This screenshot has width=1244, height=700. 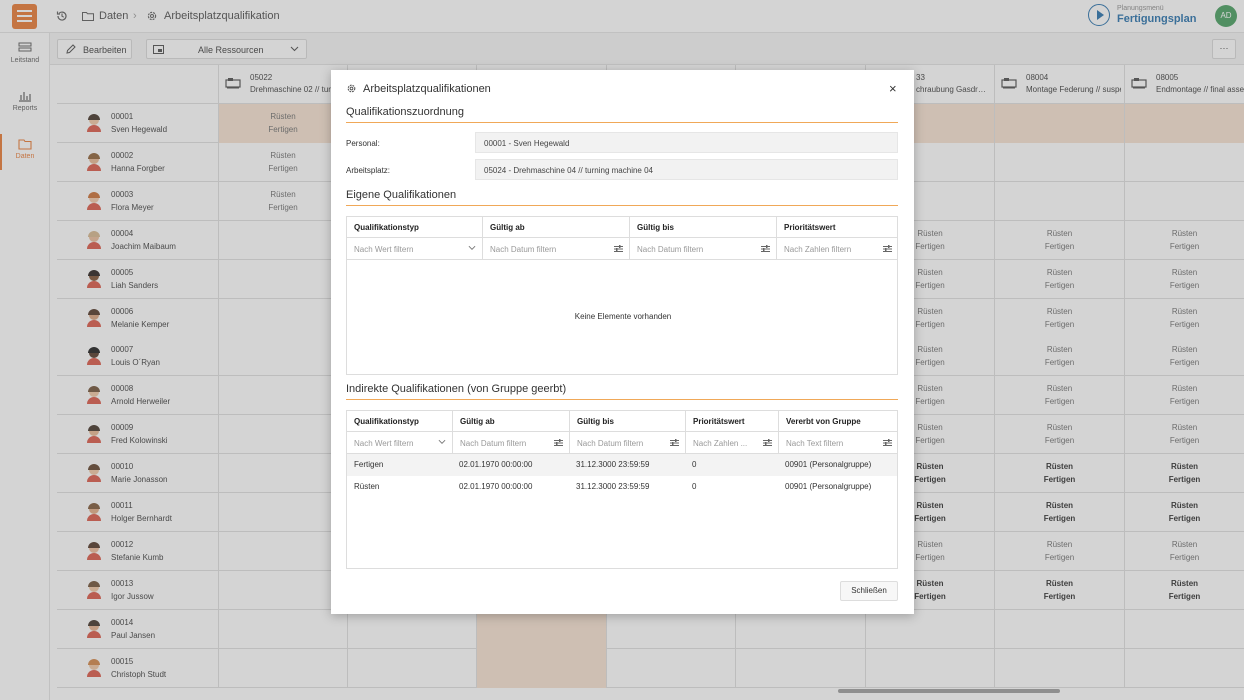 What do you see at coordinates (818, 249) in the screenshot?
I see `filter-placeholder: Nach Zahlen filtern` at bounding box center [818, 249].